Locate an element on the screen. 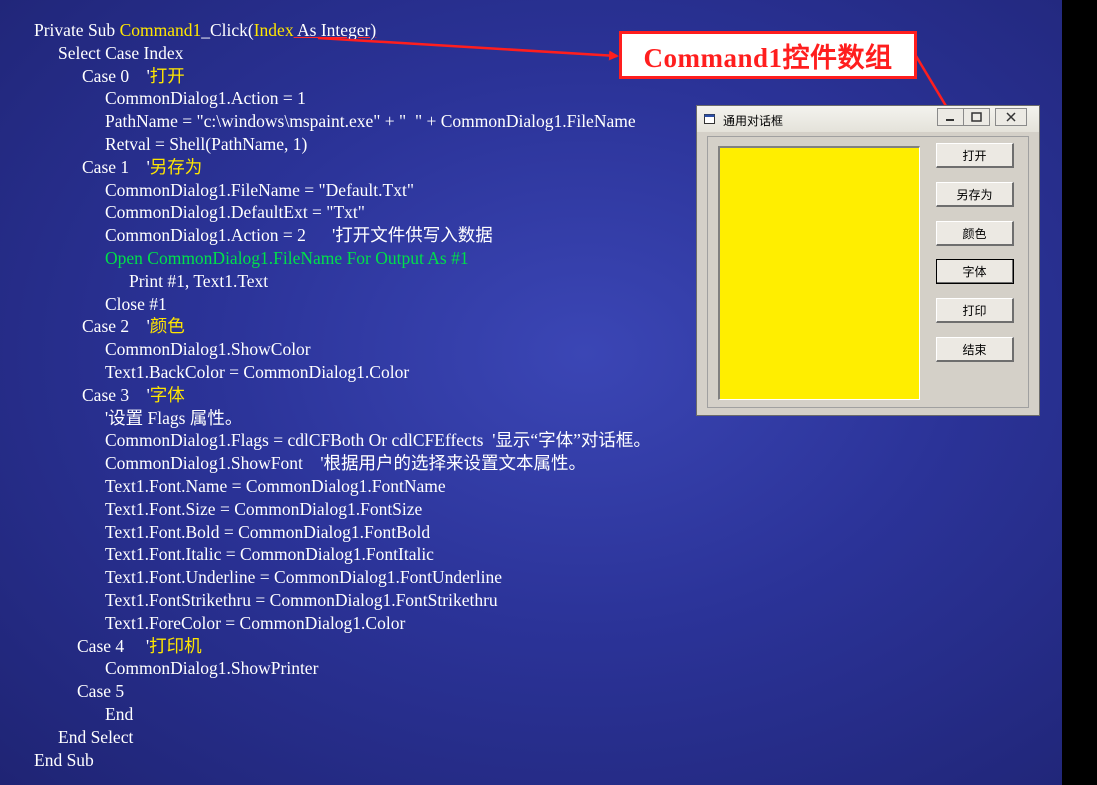 This screenshot has width=1097, height=785. code-line: CommonDialog1.Action = 2 '打开文件供写入数据 is located at coordinates (325, 235).